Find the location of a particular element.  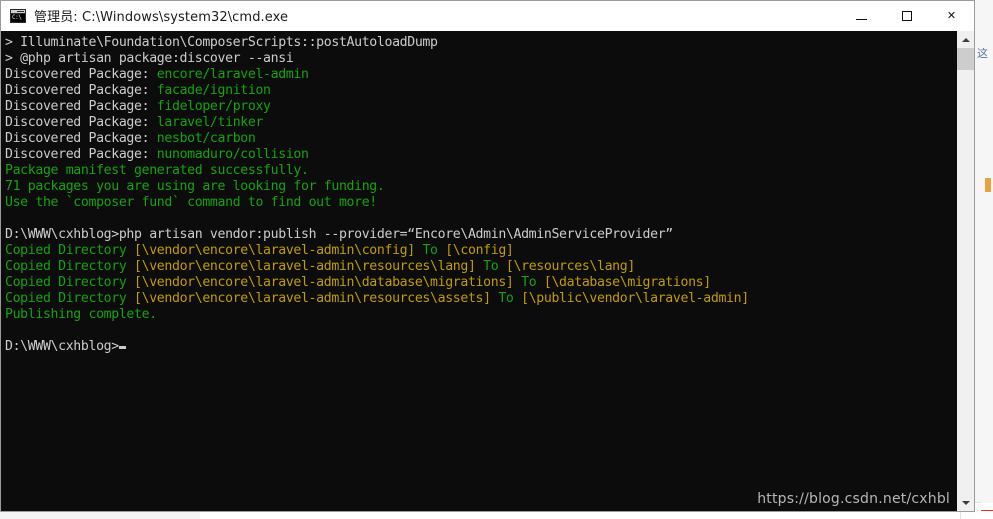

maximize-icon is located at coordinates (906, 15).